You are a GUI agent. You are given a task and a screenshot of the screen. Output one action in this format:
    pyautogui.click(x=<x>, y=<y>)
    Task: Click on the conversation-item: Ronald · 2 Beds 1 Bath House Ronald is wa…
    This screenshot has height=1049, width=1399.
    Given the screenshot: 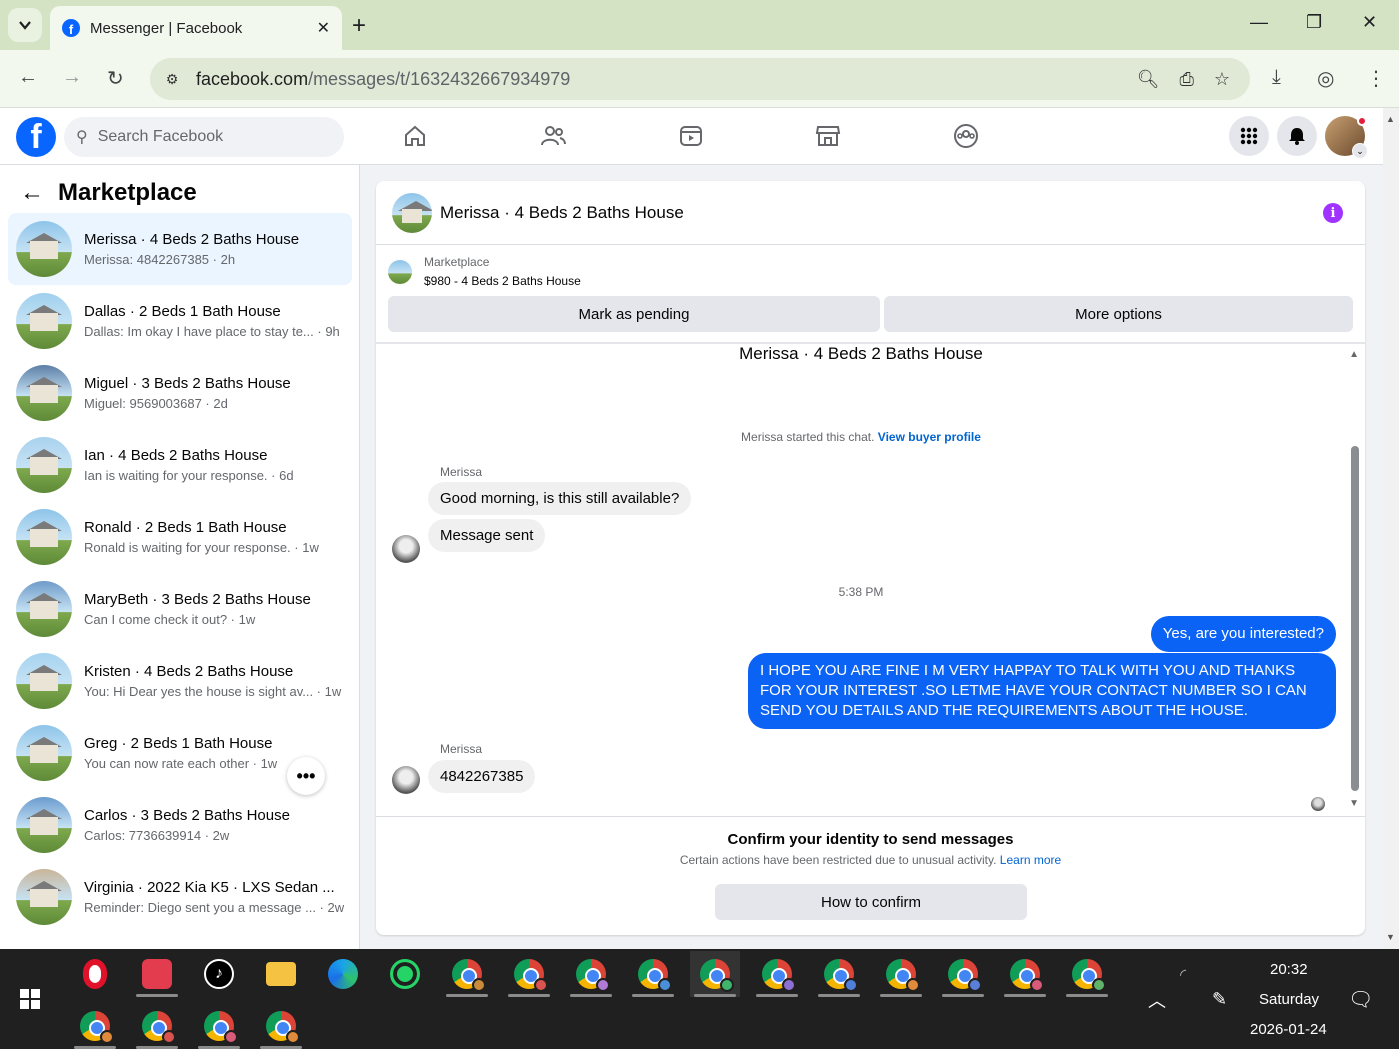 What is the action you would take?
    pyautogui.click(x=180, y=537)
    